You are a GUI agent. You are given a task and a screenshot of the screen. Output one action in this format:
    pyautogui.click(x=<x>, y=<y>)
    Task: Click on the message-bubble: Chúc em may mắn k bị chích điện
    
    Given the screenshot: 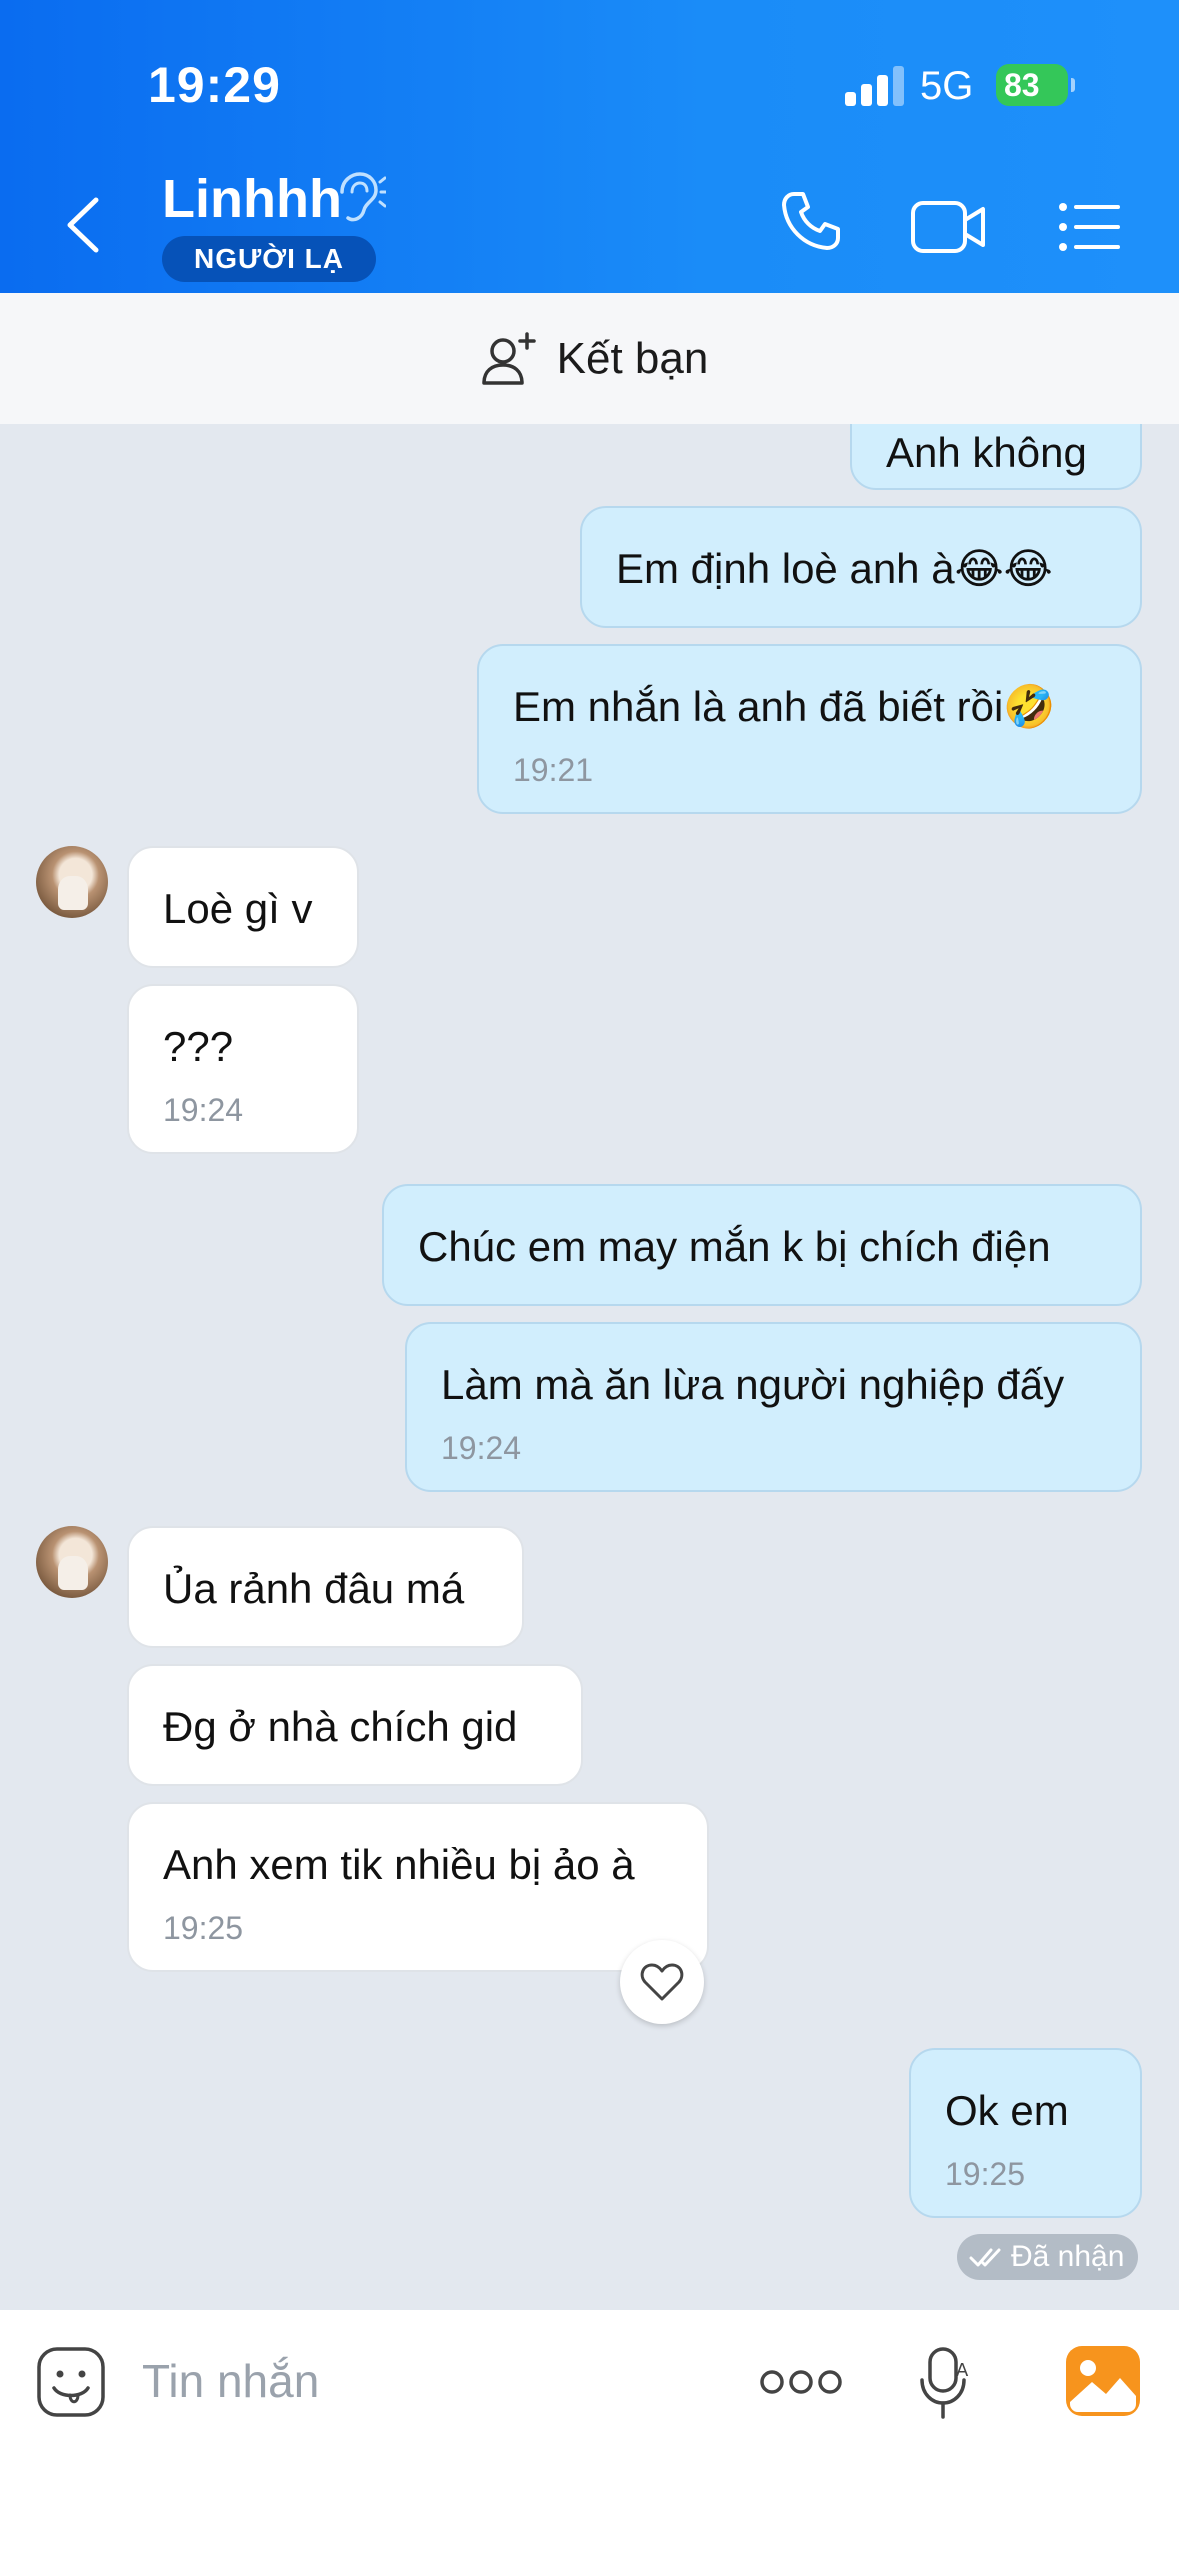 What is the action you would take?
    pyautogui.click(x=762, y=1245)
    